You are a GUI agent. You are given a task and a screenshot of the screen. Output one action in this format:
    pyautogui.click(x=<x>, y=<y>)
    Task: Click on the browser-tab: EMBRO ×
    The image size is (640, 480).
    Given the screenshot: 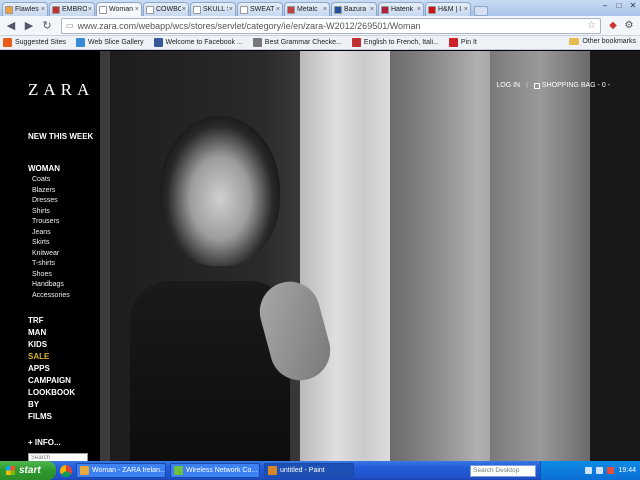 What is the action you would take?
    pyautogui.click(x=72, y=9)
    